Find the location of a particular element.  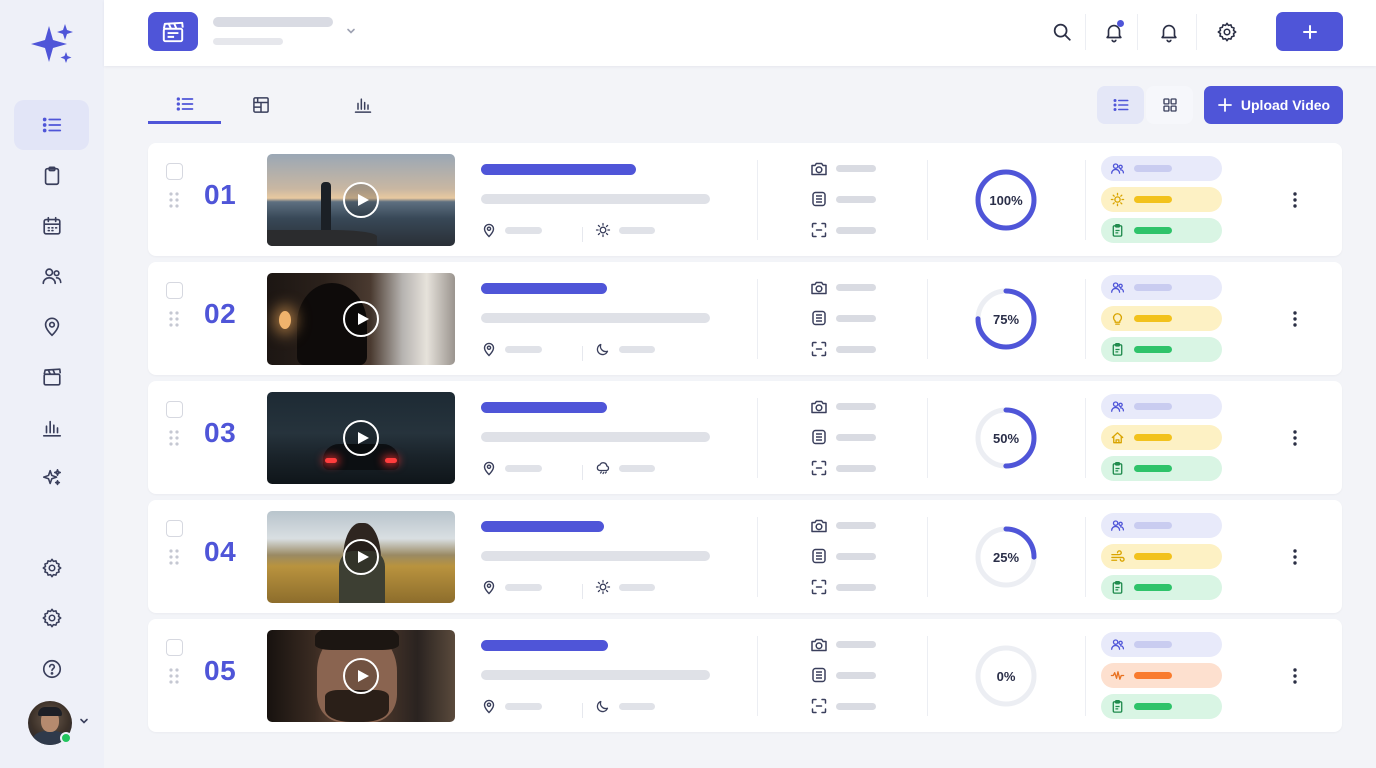

notifications-button is located at coordinates (1114, 32).